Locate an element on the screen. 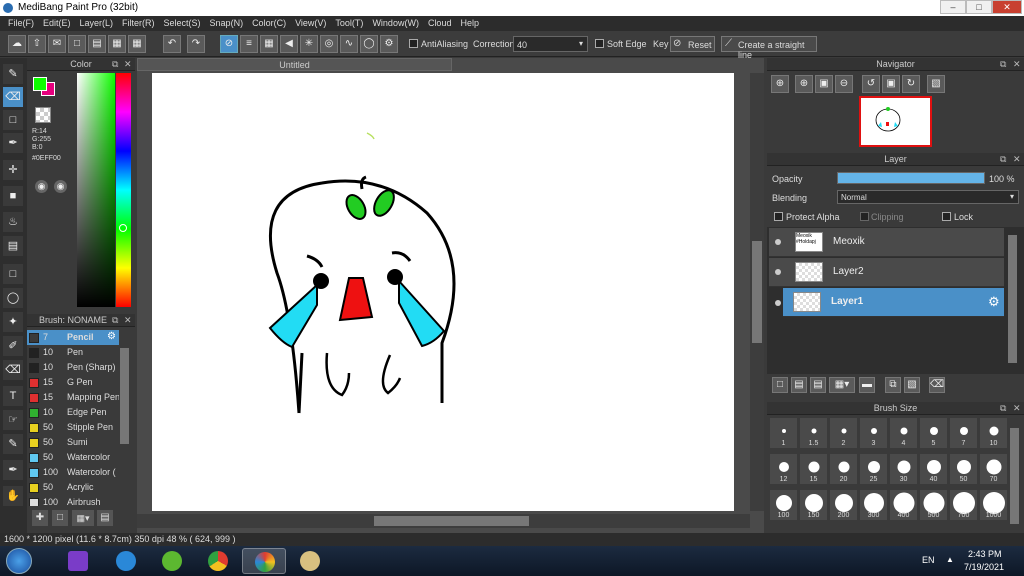  brush-item: 50 Acrylic is located at coordinates (73, 487).